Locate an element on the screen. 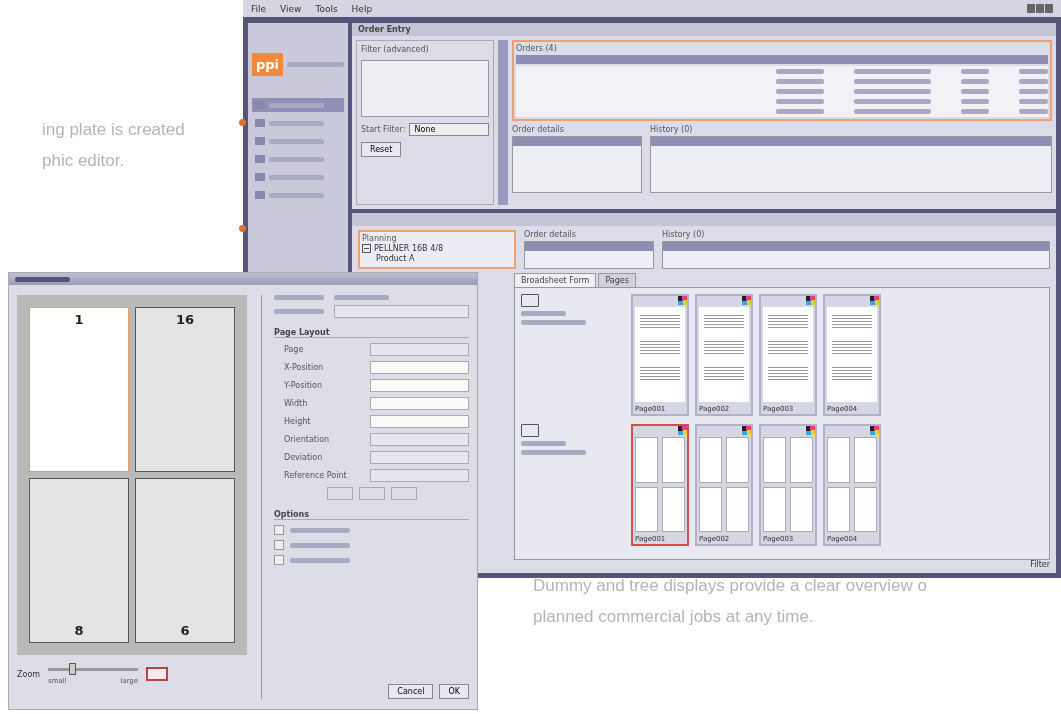  section-label: Filter (advanced) is located at coordinates (395, 49).